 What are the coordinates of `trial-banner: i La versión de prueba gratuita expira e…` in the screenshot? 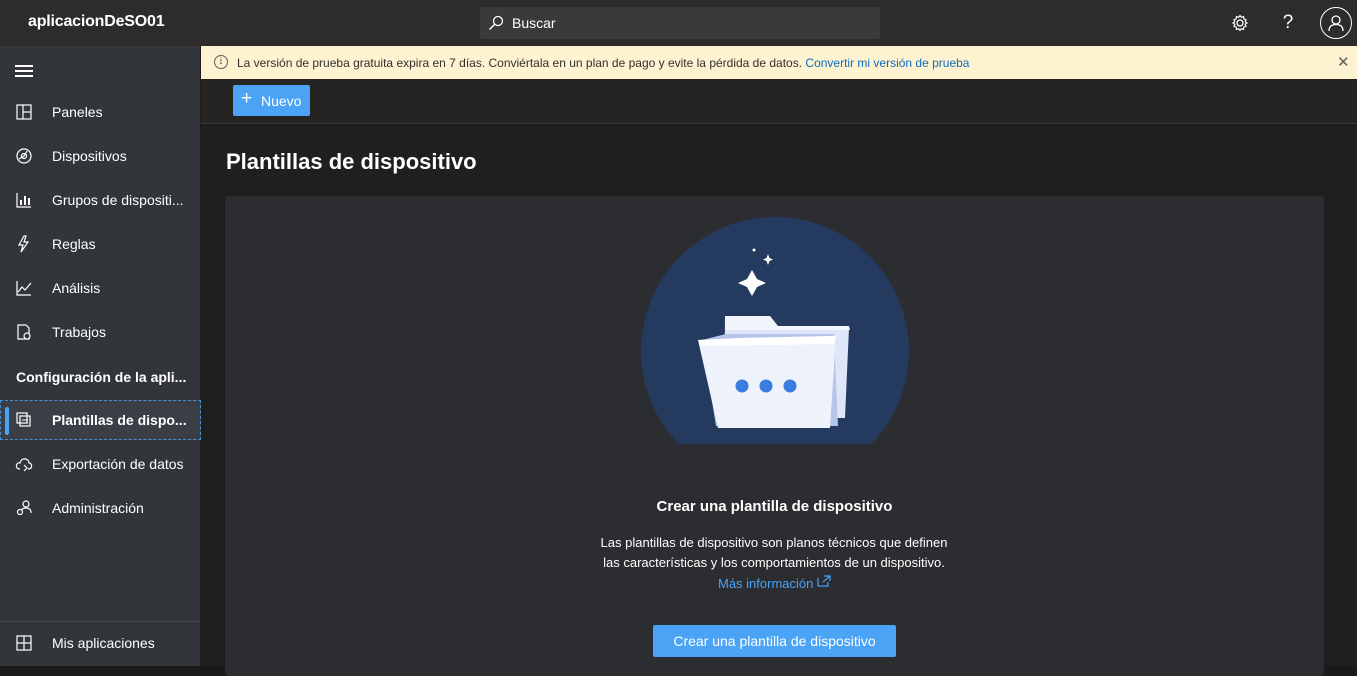 It's located at (779, 62).